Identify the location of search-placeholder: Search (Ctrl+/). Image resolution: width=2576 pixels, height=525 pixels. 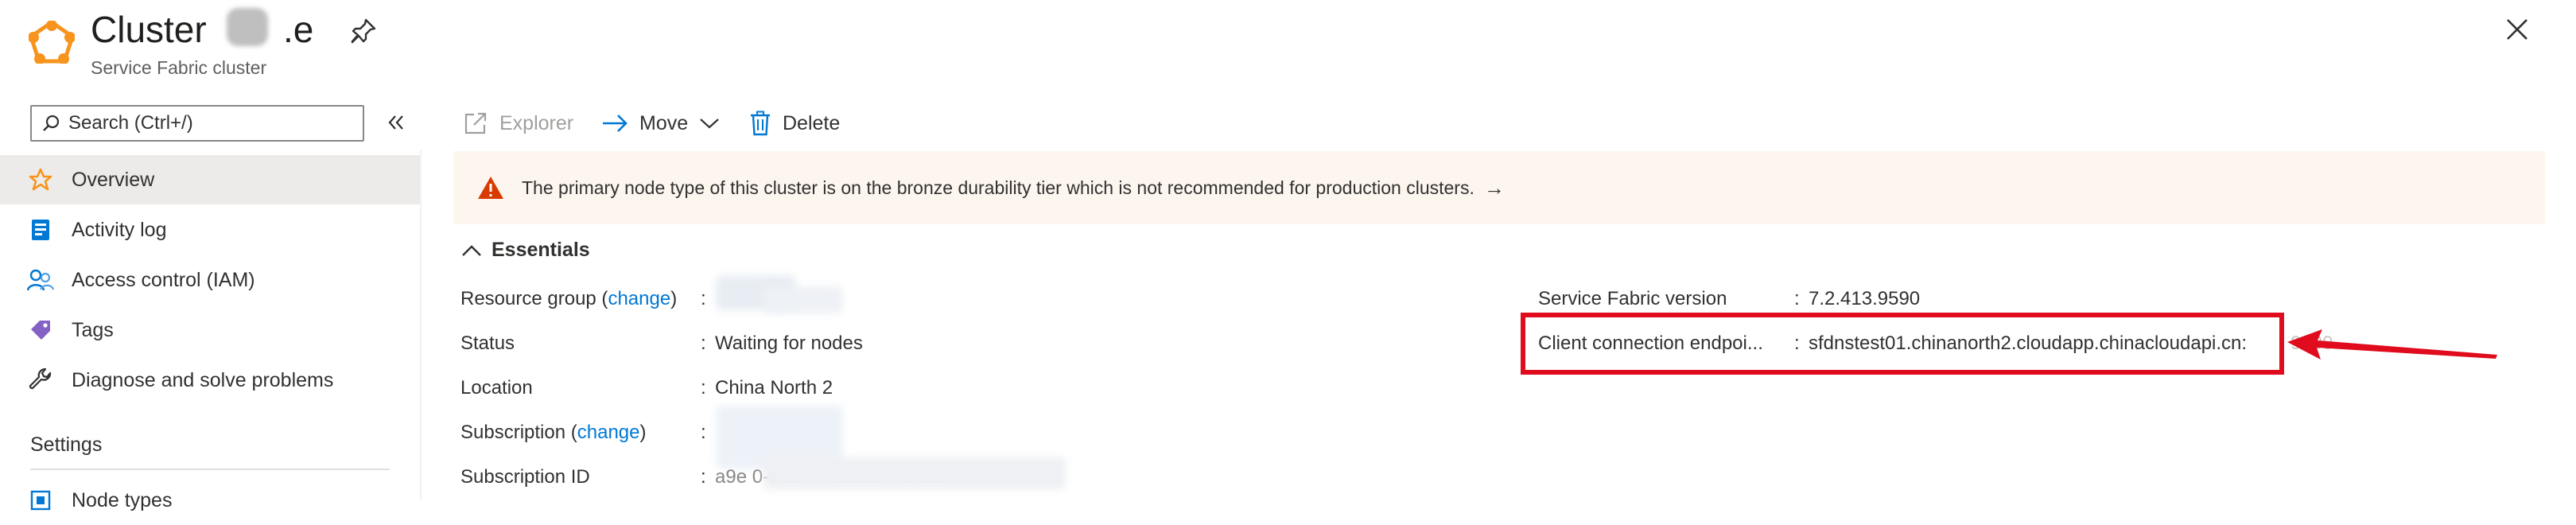
(130, 123).